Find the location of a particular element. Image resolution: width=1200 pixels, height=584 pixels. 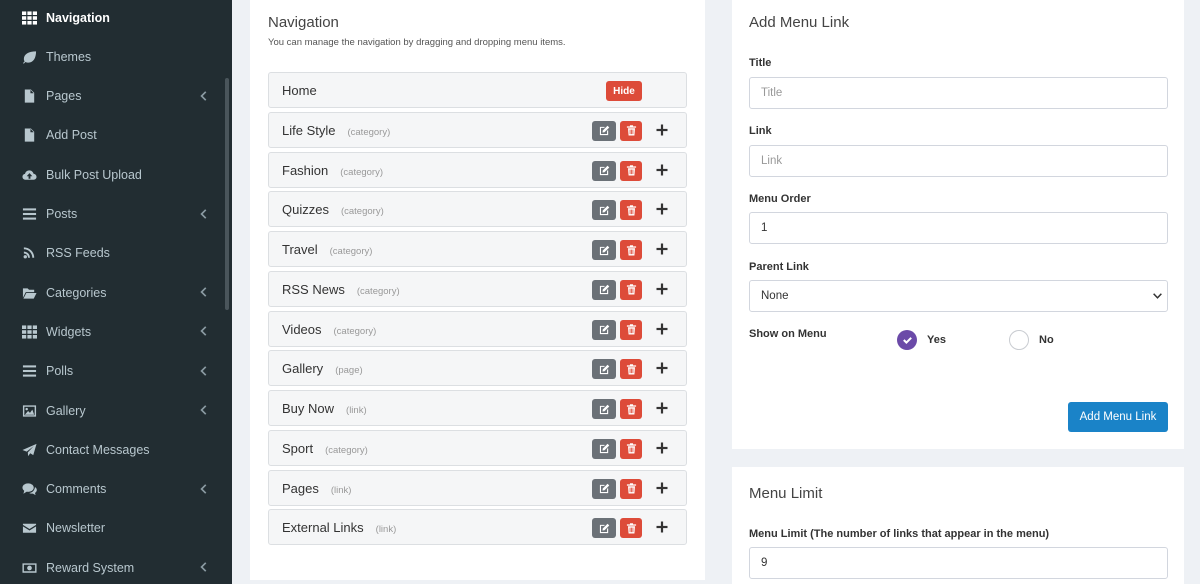

sidebar-item-add-post: Add Post is located at coordinates (116, 135).